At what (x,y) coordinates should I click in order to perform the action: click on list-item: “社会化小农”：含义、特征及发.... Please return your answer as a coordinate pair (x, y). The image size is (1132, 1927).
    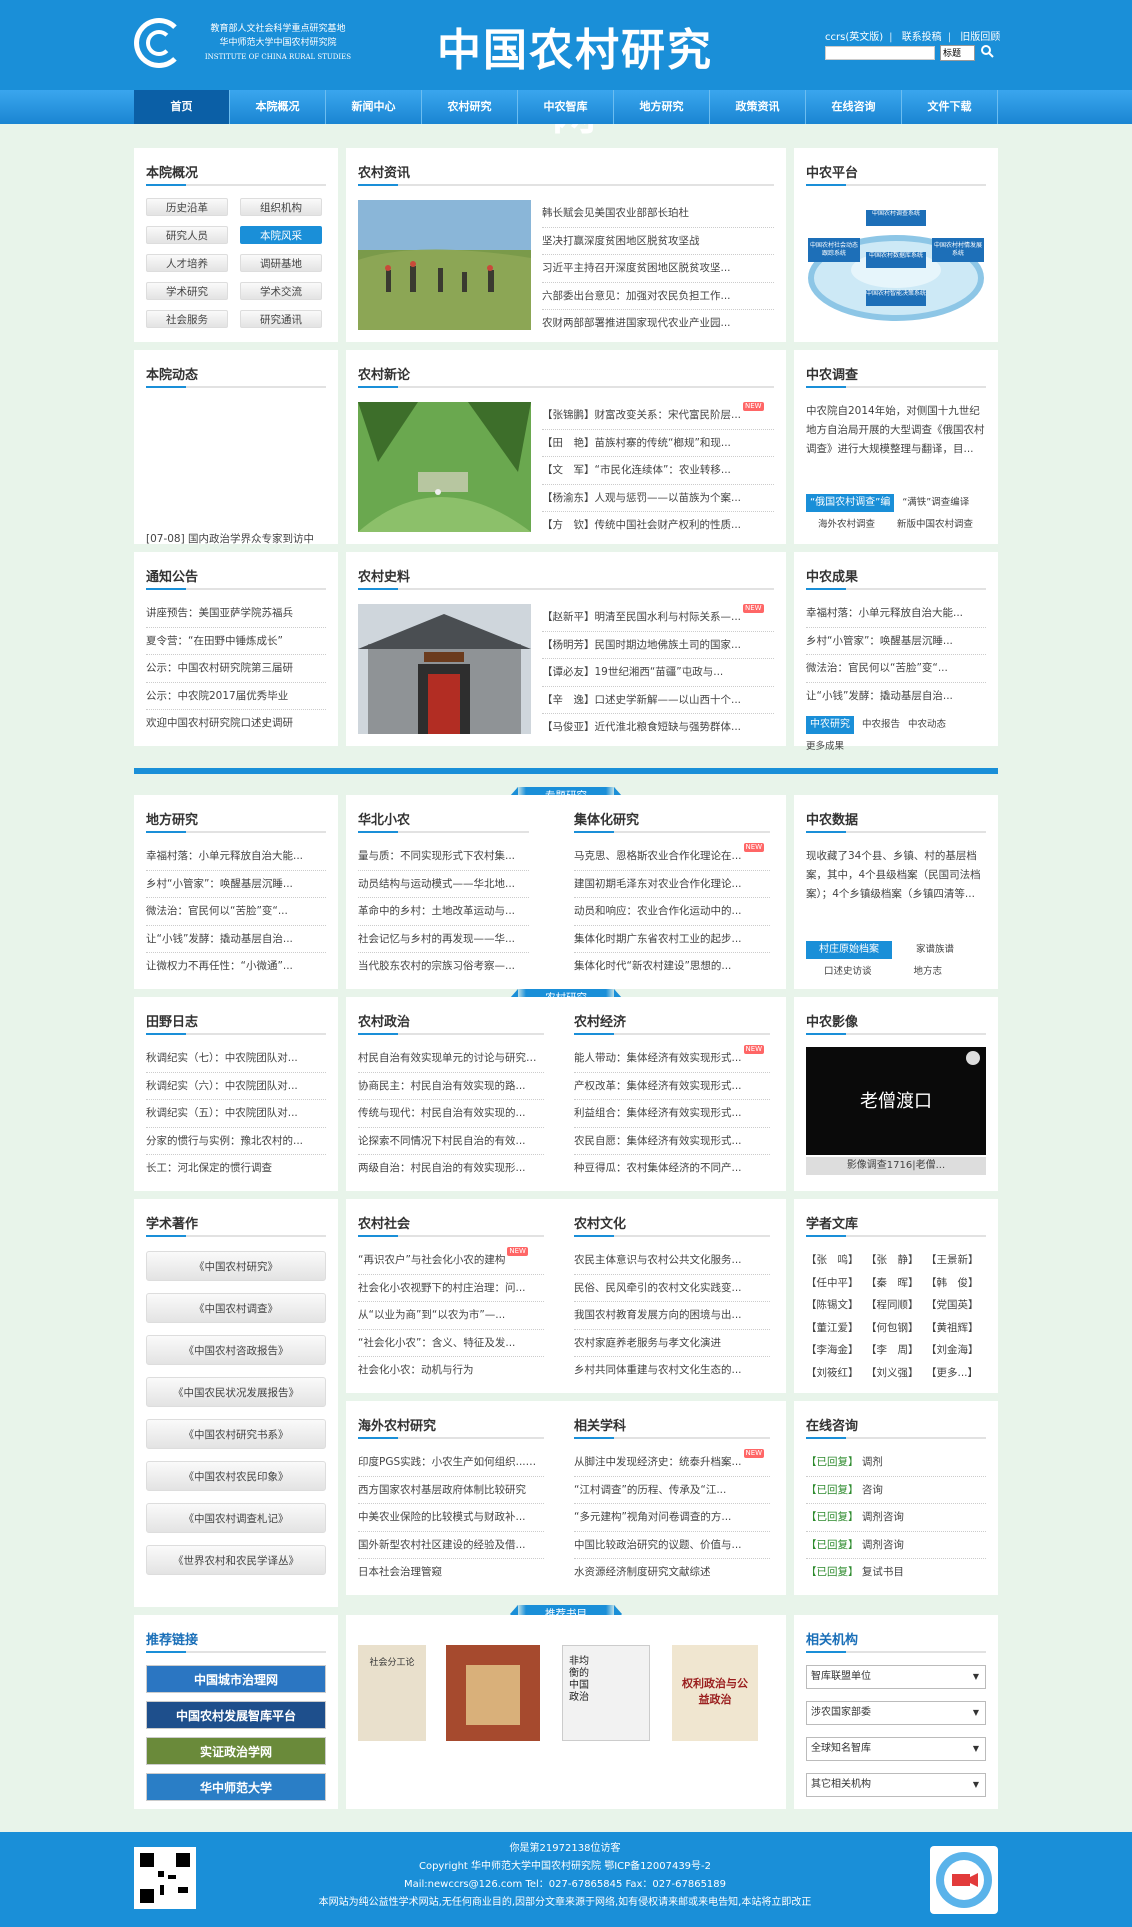
    Looking at the image, I should click on (451, 1343).